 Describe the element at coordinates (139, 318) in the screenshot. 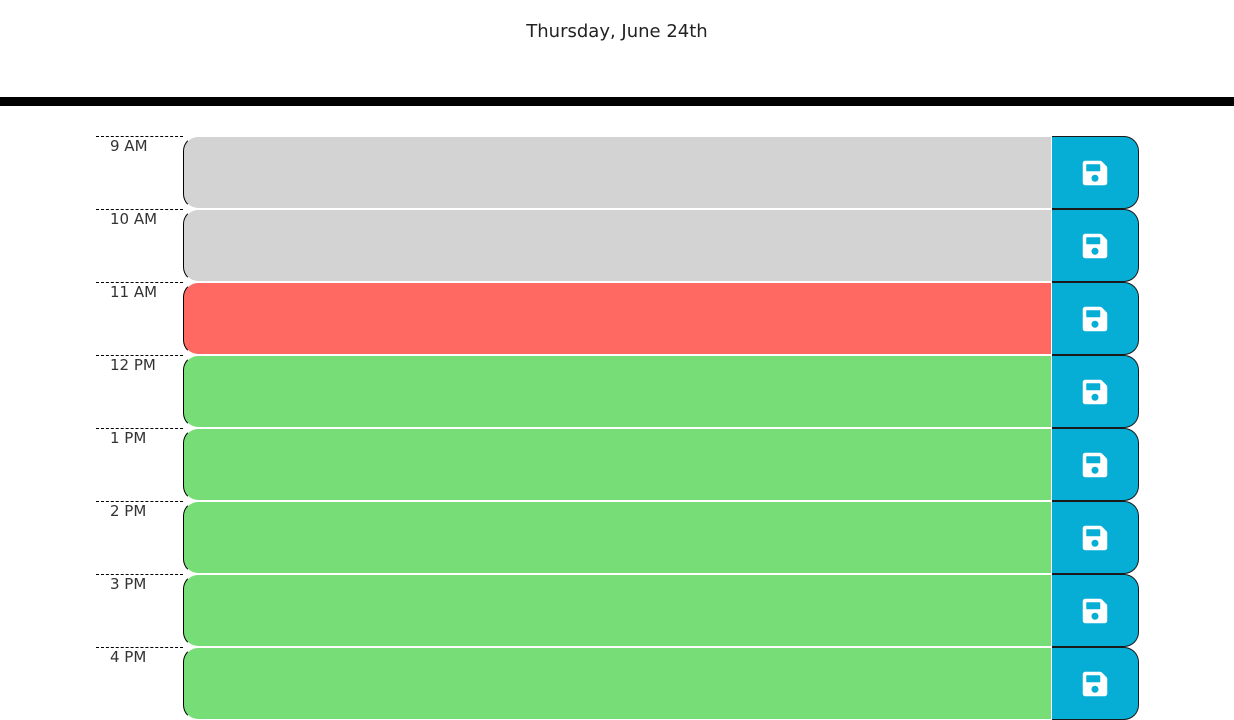

I see `hour-label: 11 AM` at that location.